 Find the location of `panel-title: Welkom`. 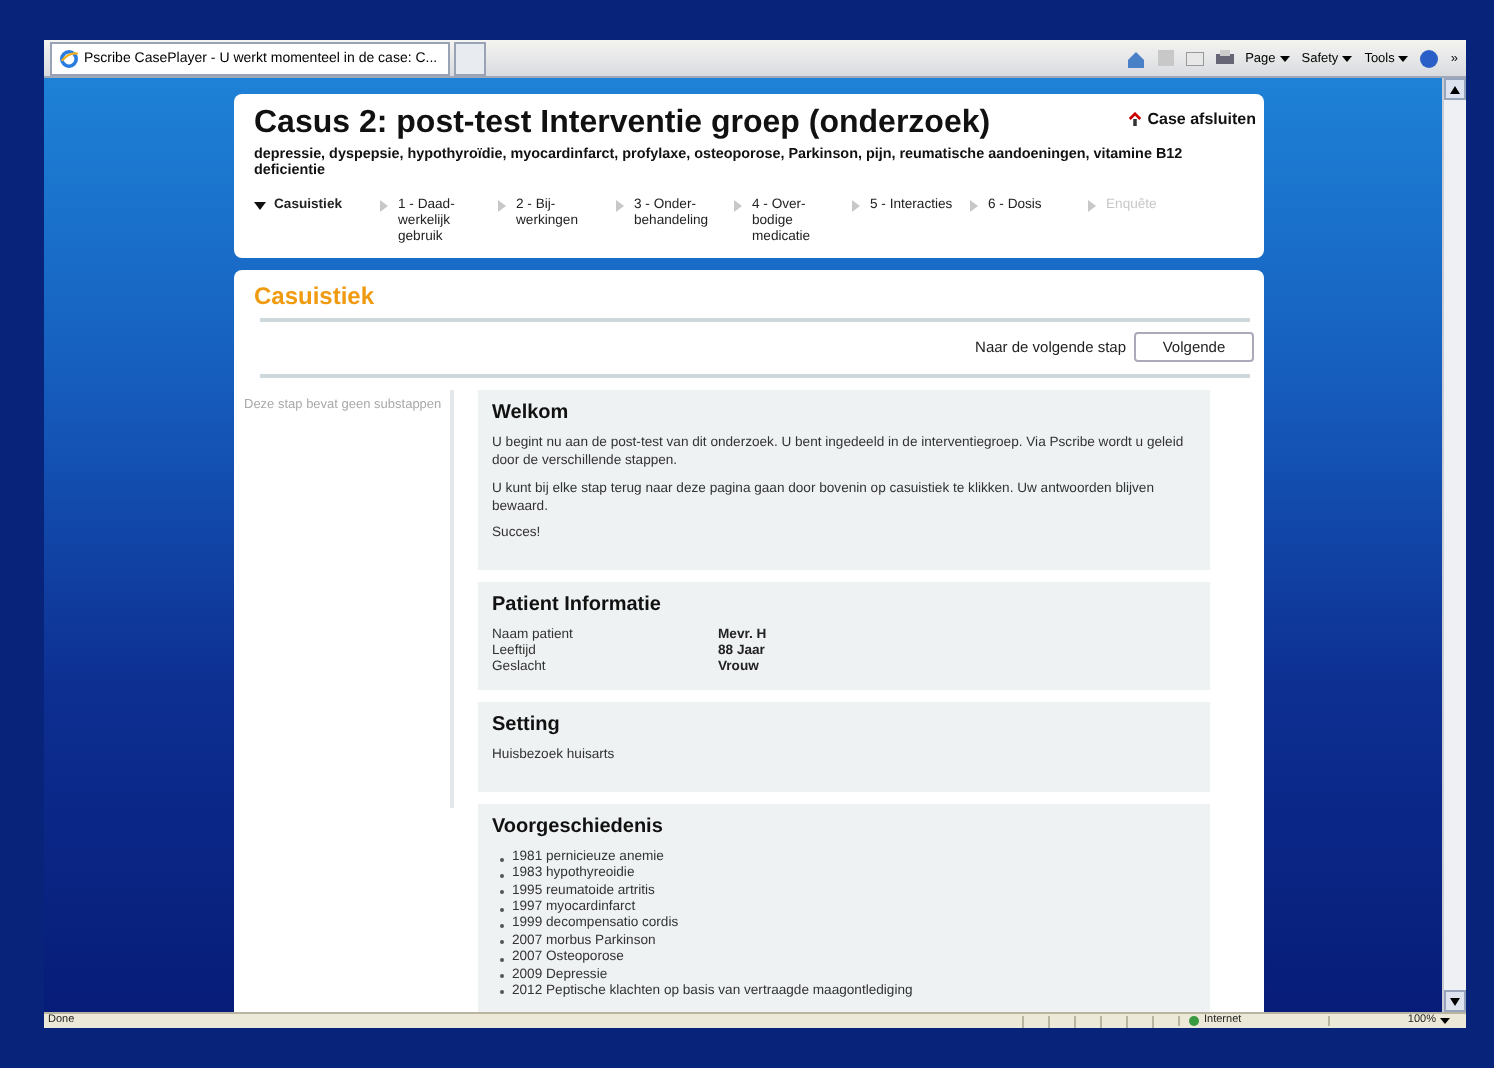

panel-title: Welkom is located at coordinates (531, 413).